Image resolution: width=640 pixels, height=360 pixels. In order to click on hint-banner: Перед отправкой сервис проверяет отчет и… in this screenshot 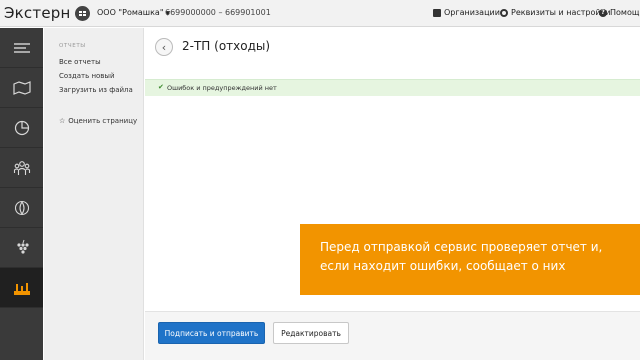, I will do `click(470, 259)`.